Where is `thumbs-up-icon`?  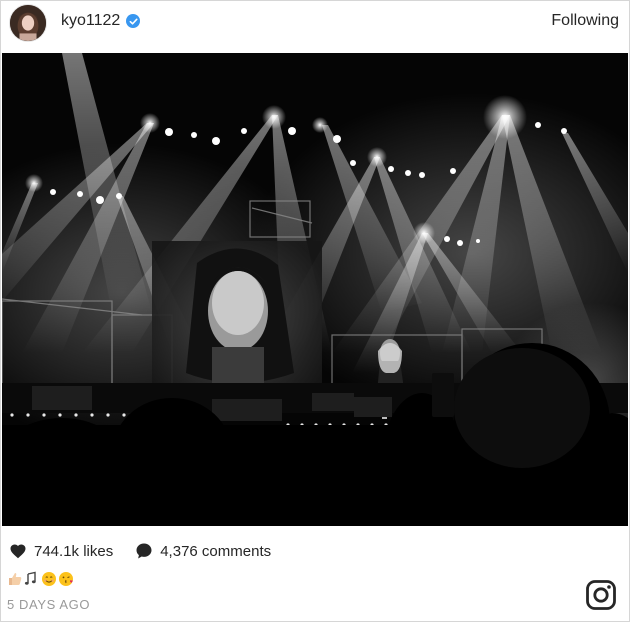
thumbs-up-icon is located at coordinates (15, 579).